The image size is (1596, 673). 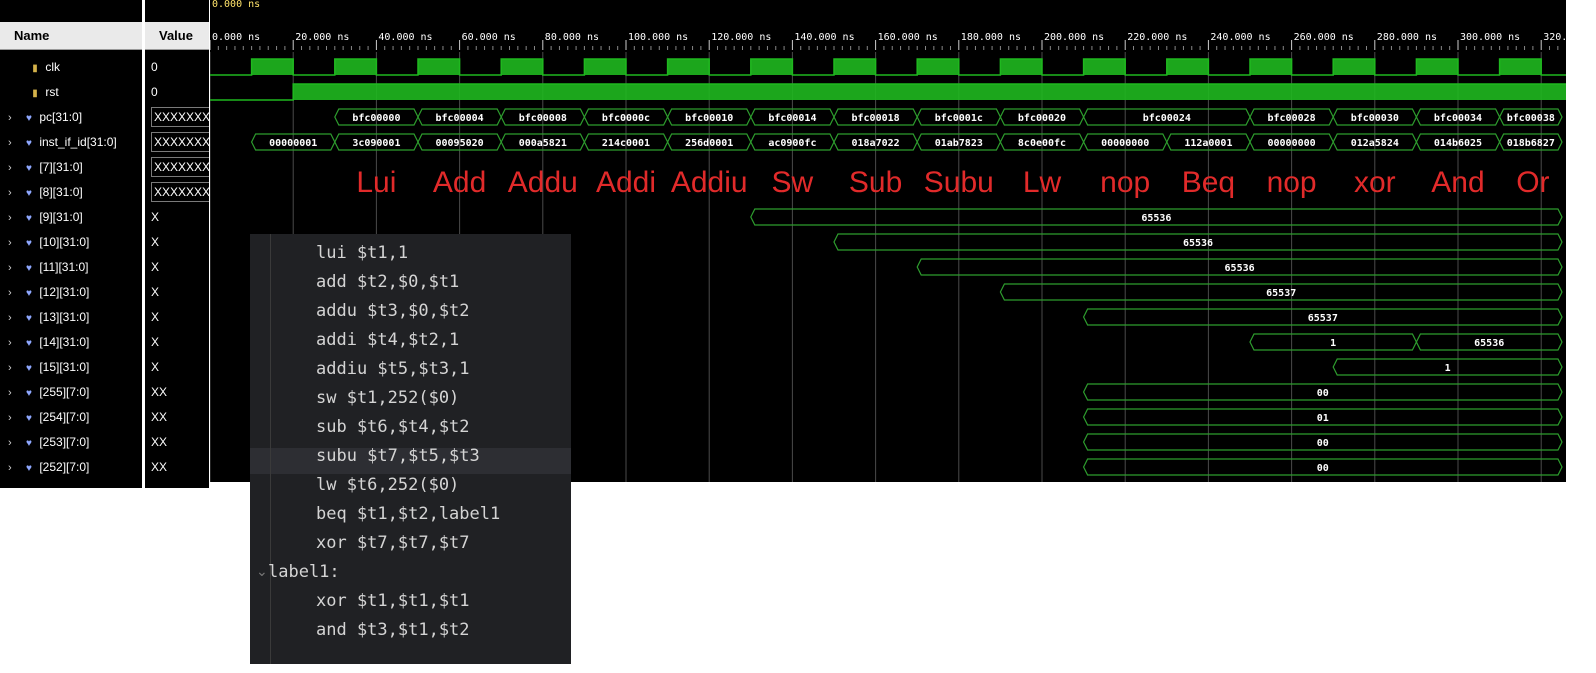 I want to click on signal-row: › ♥ [13][31:0], so click(x=71, y=317).